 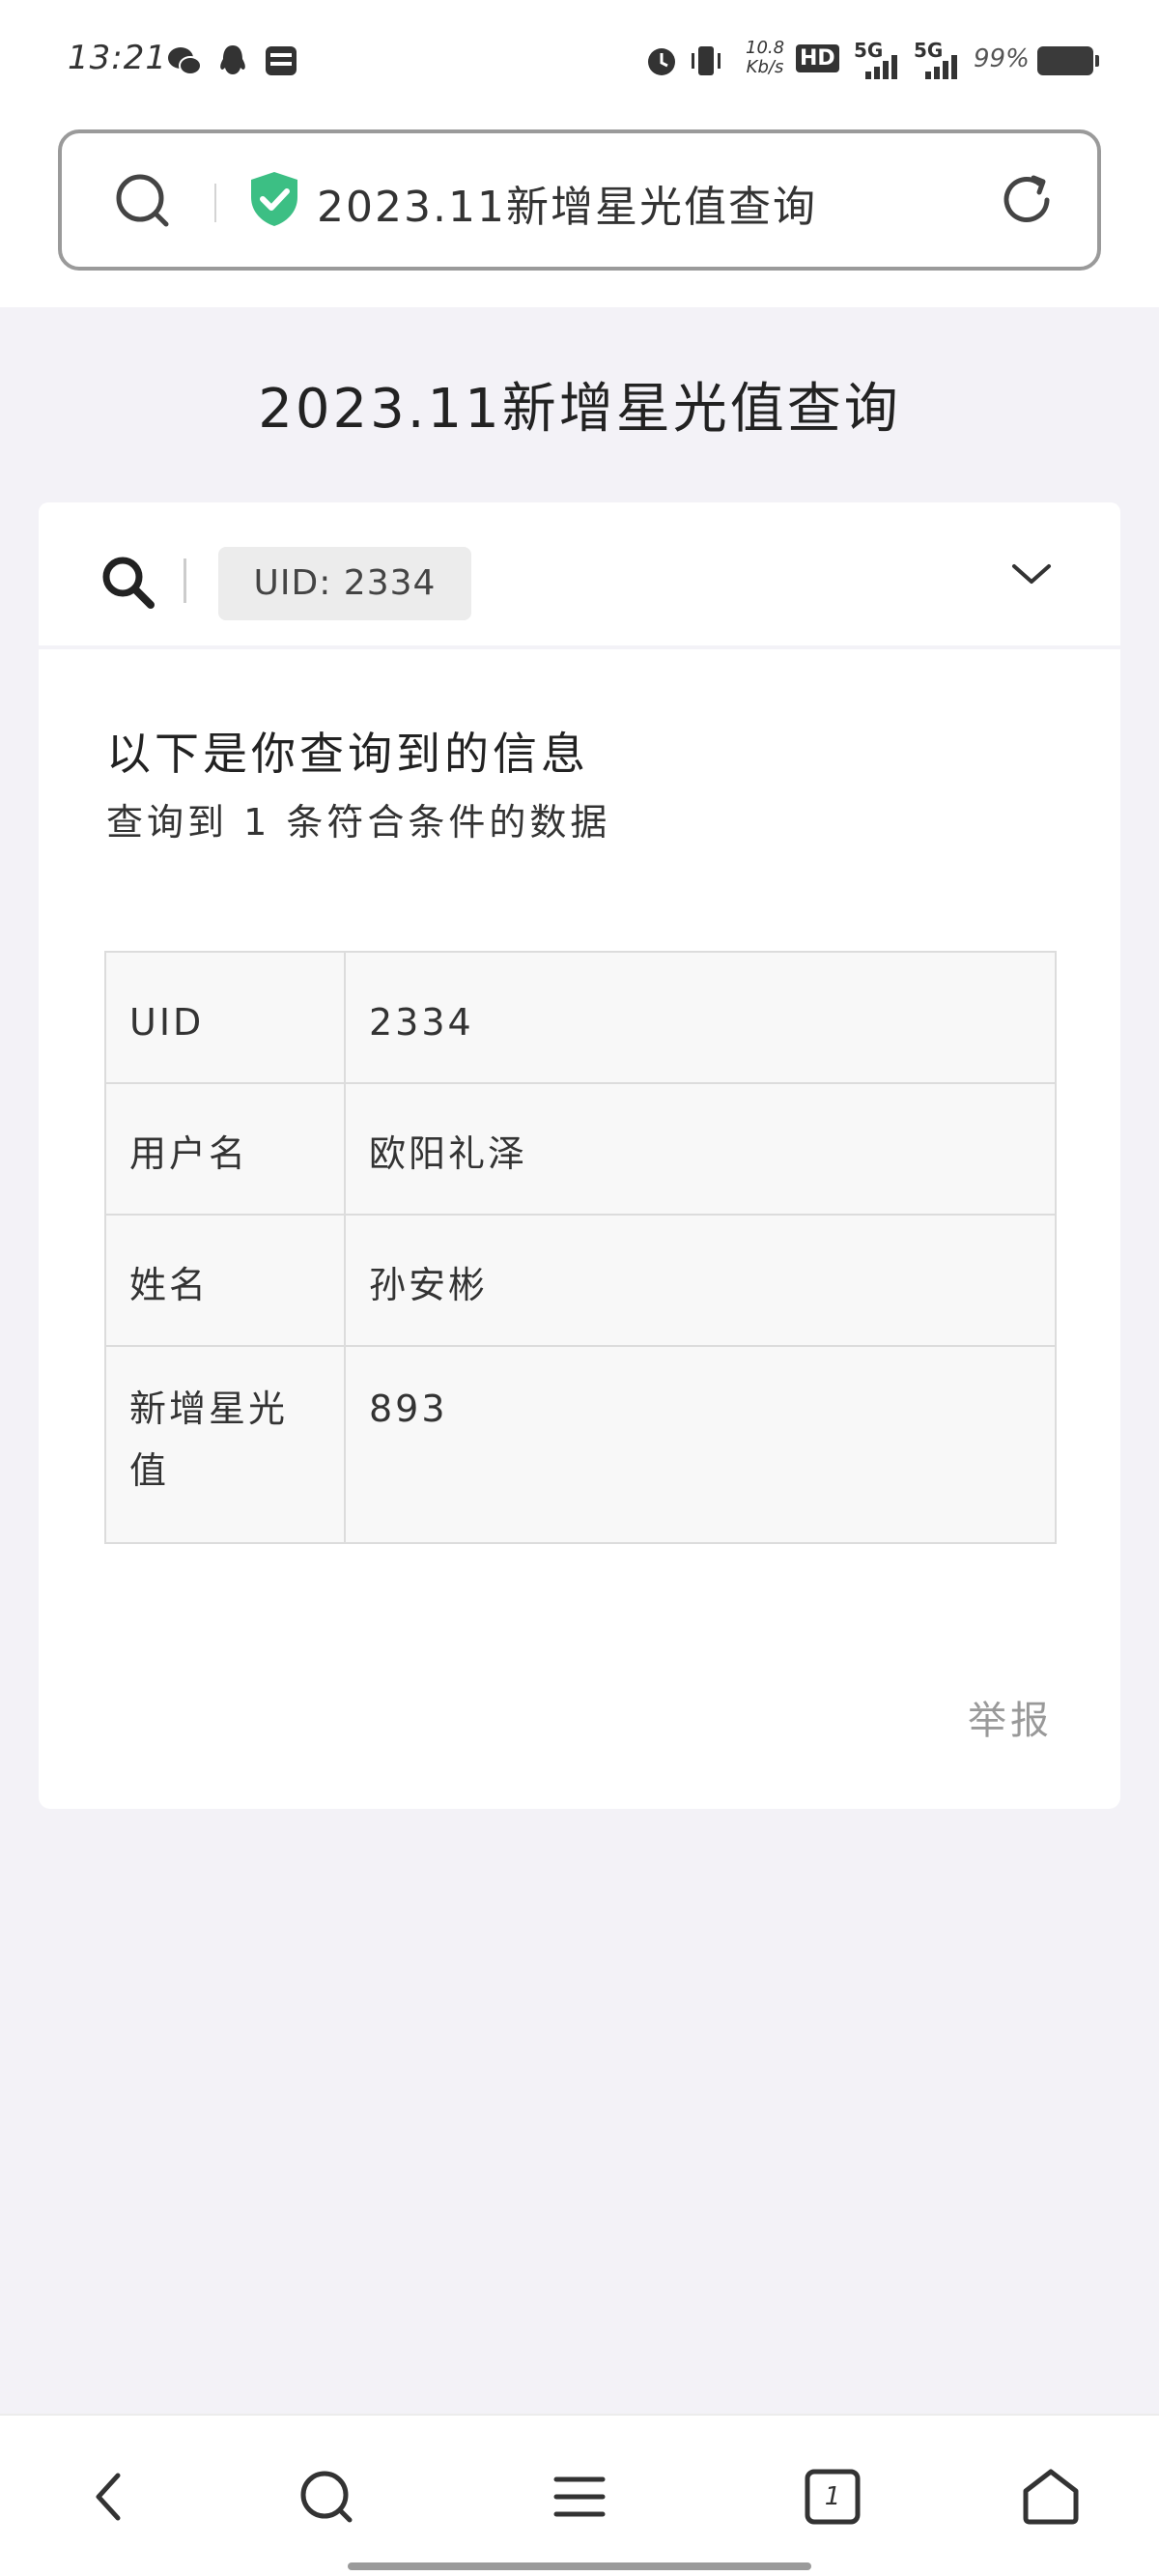 I want to click on page-title: 2023.11新增星光值查询, so click(x=579, y=410).